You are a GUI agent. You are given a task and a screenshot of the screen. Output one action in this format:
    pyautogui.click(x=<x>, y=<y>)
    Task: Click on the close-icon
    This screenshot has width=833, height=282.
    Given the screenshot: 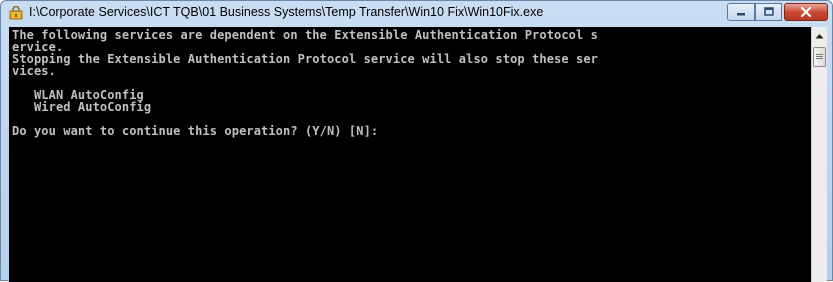 What is the action you would take?
    pyautogui.click(x=806, y=12)
    